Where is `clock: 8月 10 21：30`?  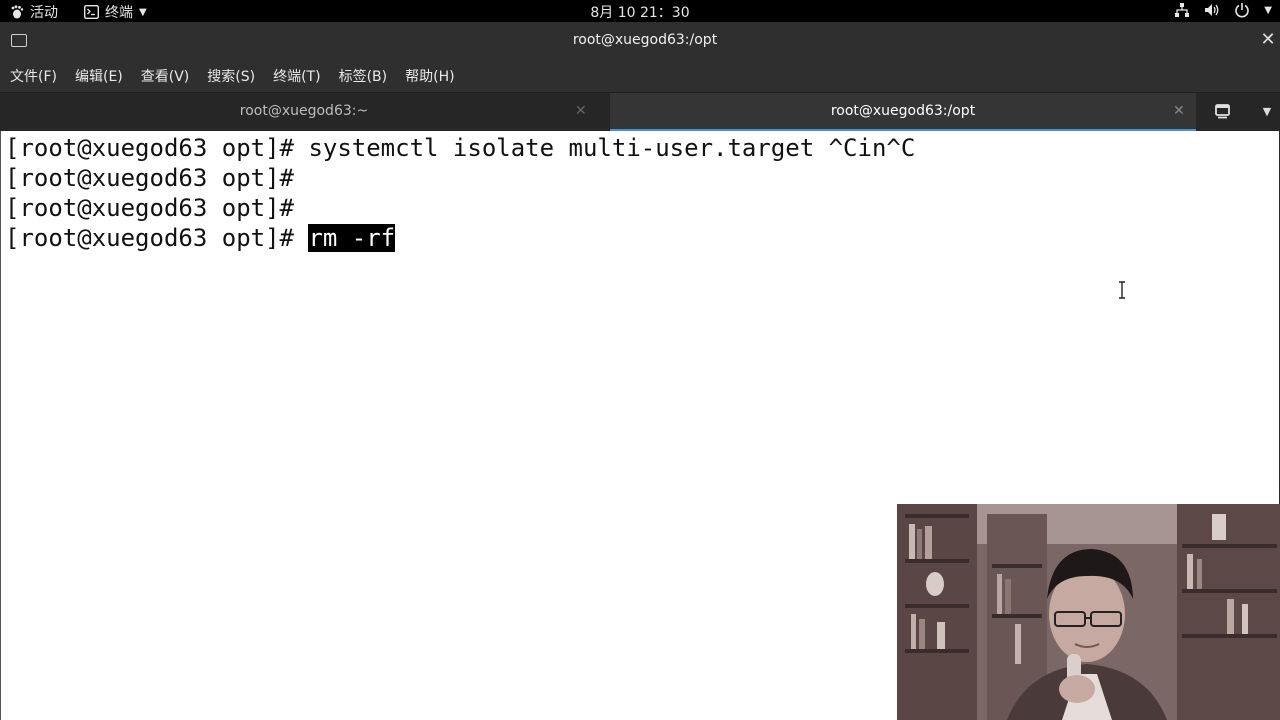 clock: 8月 10 21：30 is located at coordinates (639, 13).